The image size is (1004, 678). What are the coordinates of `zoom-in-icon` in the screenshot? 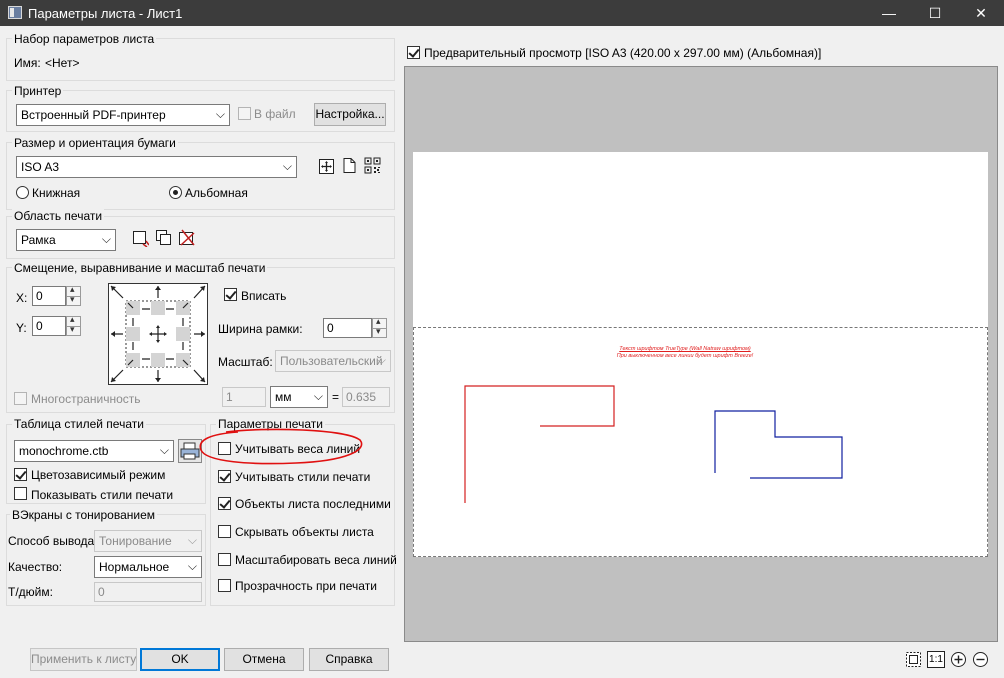 It's located at (958, 659).